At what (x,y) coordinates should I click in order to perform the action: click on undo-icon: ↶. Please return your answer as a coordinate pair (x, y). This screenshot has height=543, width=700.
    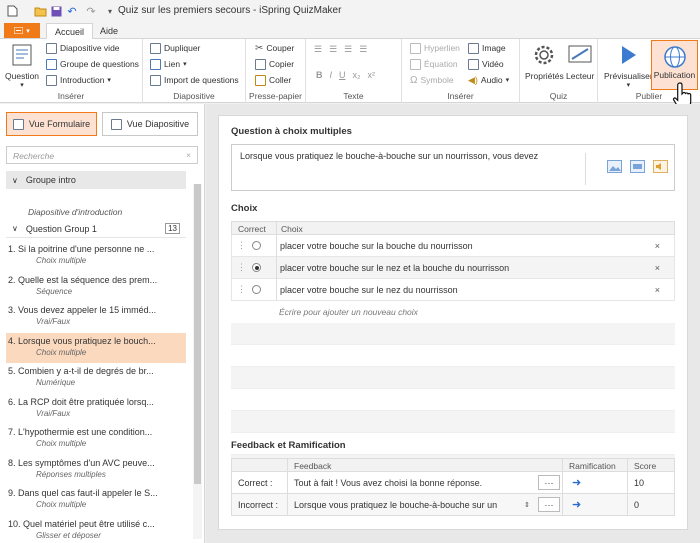
    Looking at the image, I should click on (72, 11).